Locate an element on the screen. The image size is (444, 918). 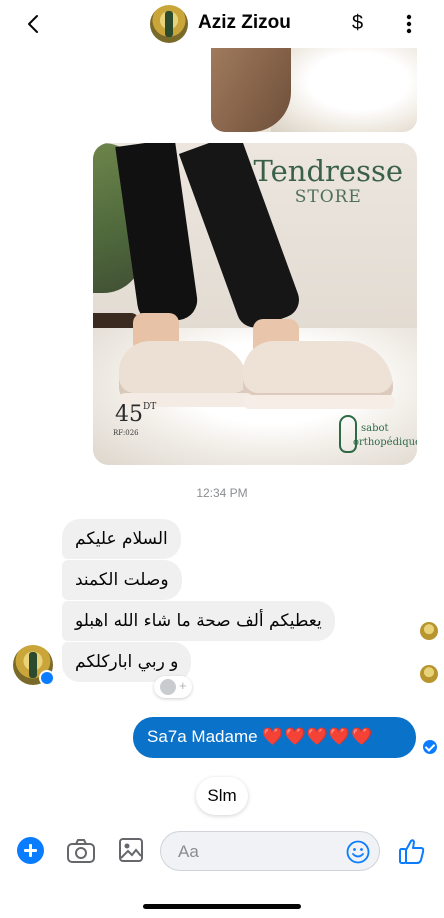
message-composer: Aa is located at coordinates (222, 852).